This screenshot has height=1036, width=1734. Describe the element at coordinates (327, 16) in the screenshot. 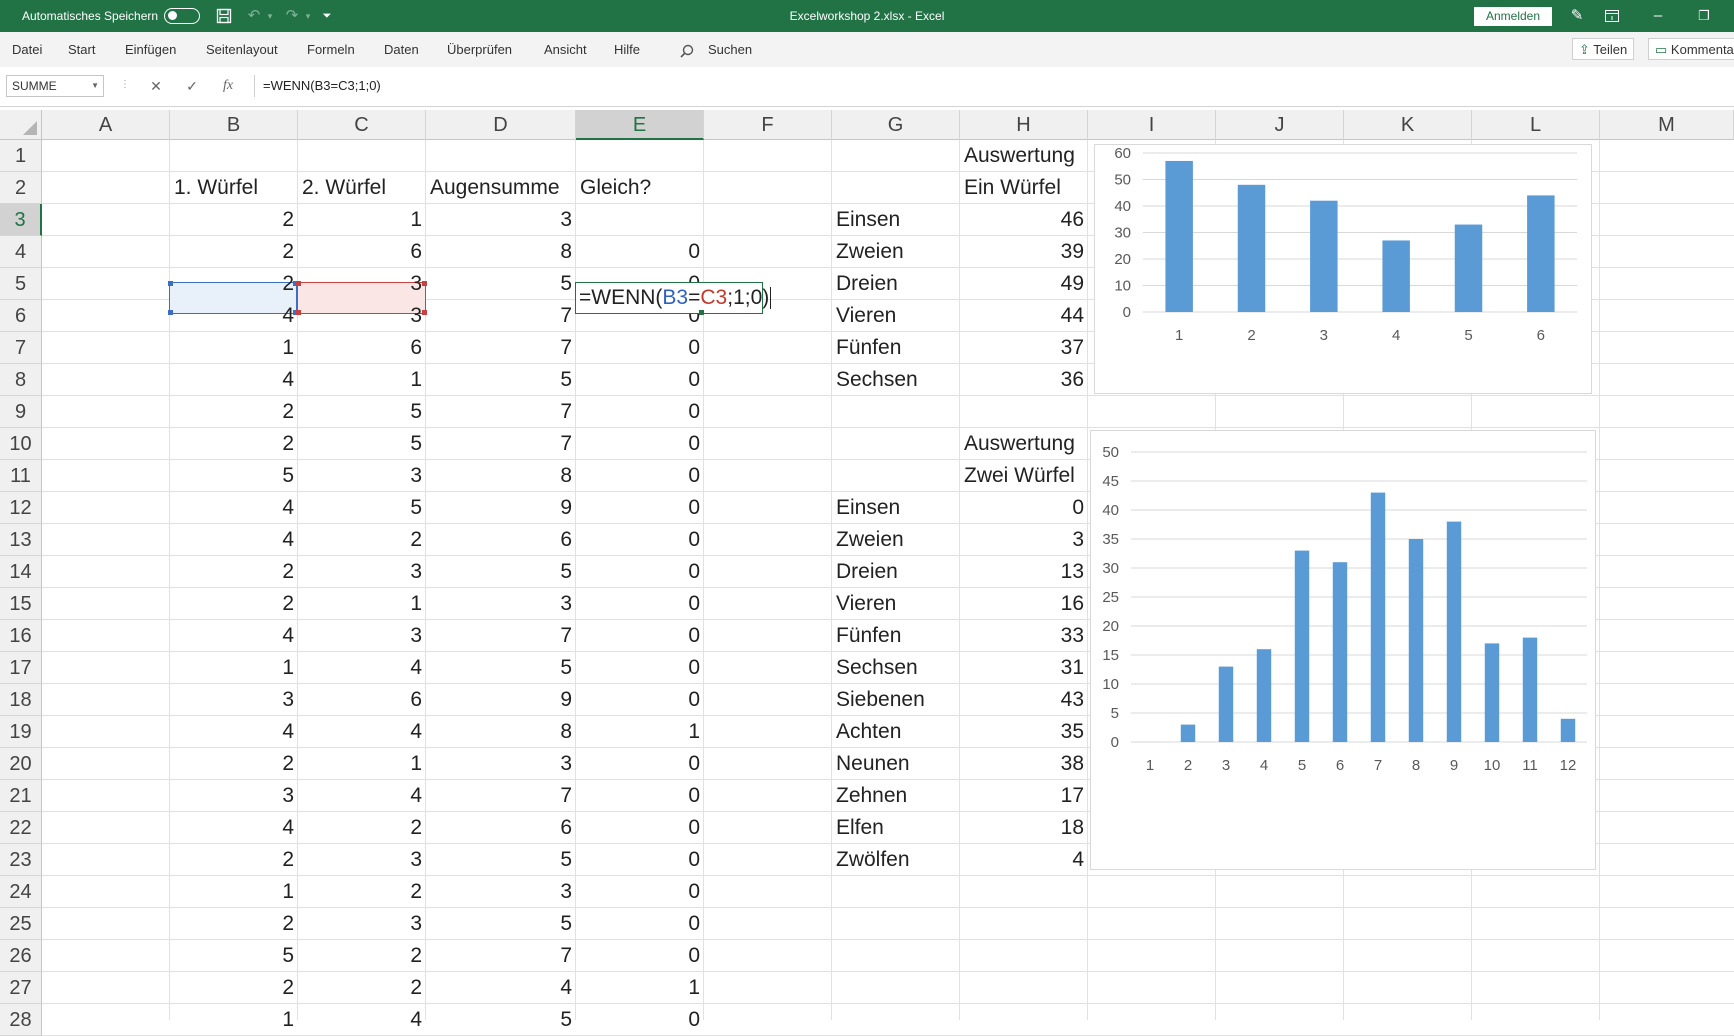

I see `customize-toolbar-icon: ⏷` at that location.